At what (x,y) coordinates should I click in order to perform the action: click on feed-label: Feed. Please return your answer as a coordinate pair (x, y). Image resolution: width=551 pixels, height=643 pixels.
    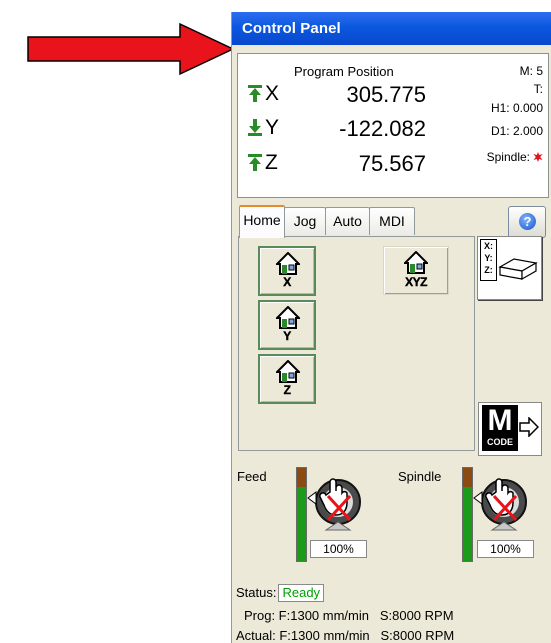
    Looking at the image, I should click on (252, 476).